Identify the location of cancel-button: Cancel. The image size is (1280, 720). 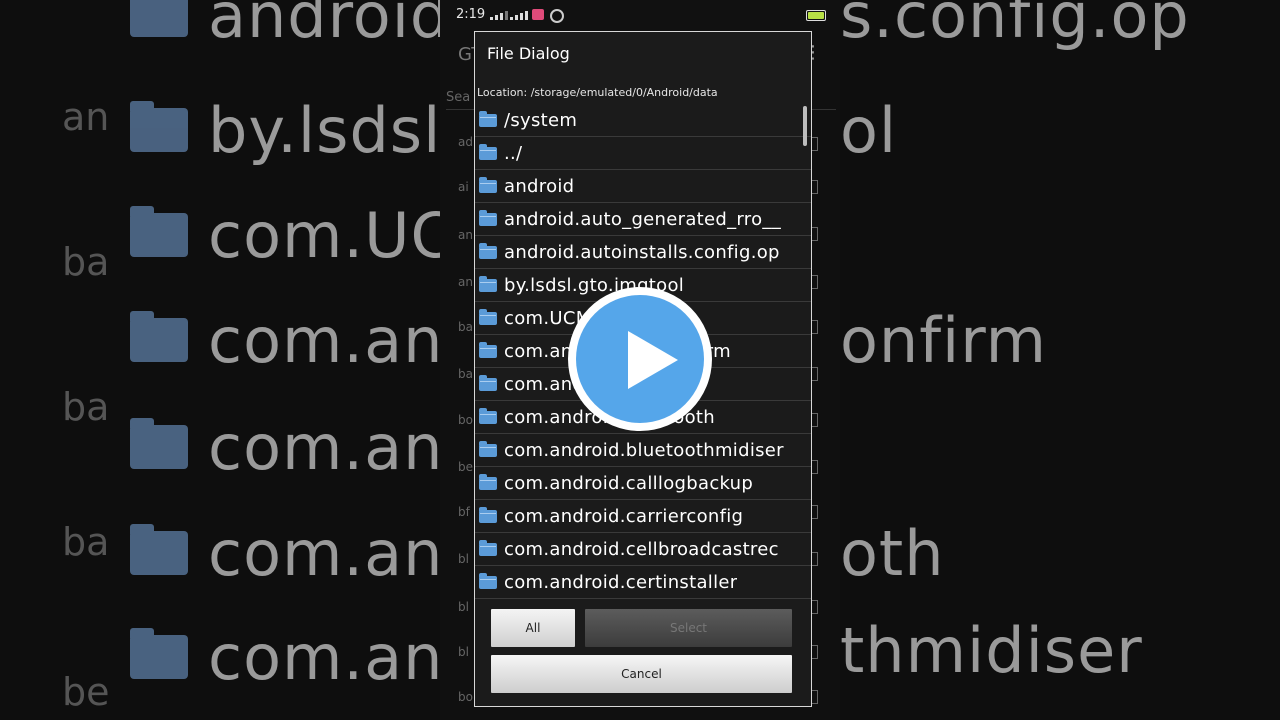
(641, 674).